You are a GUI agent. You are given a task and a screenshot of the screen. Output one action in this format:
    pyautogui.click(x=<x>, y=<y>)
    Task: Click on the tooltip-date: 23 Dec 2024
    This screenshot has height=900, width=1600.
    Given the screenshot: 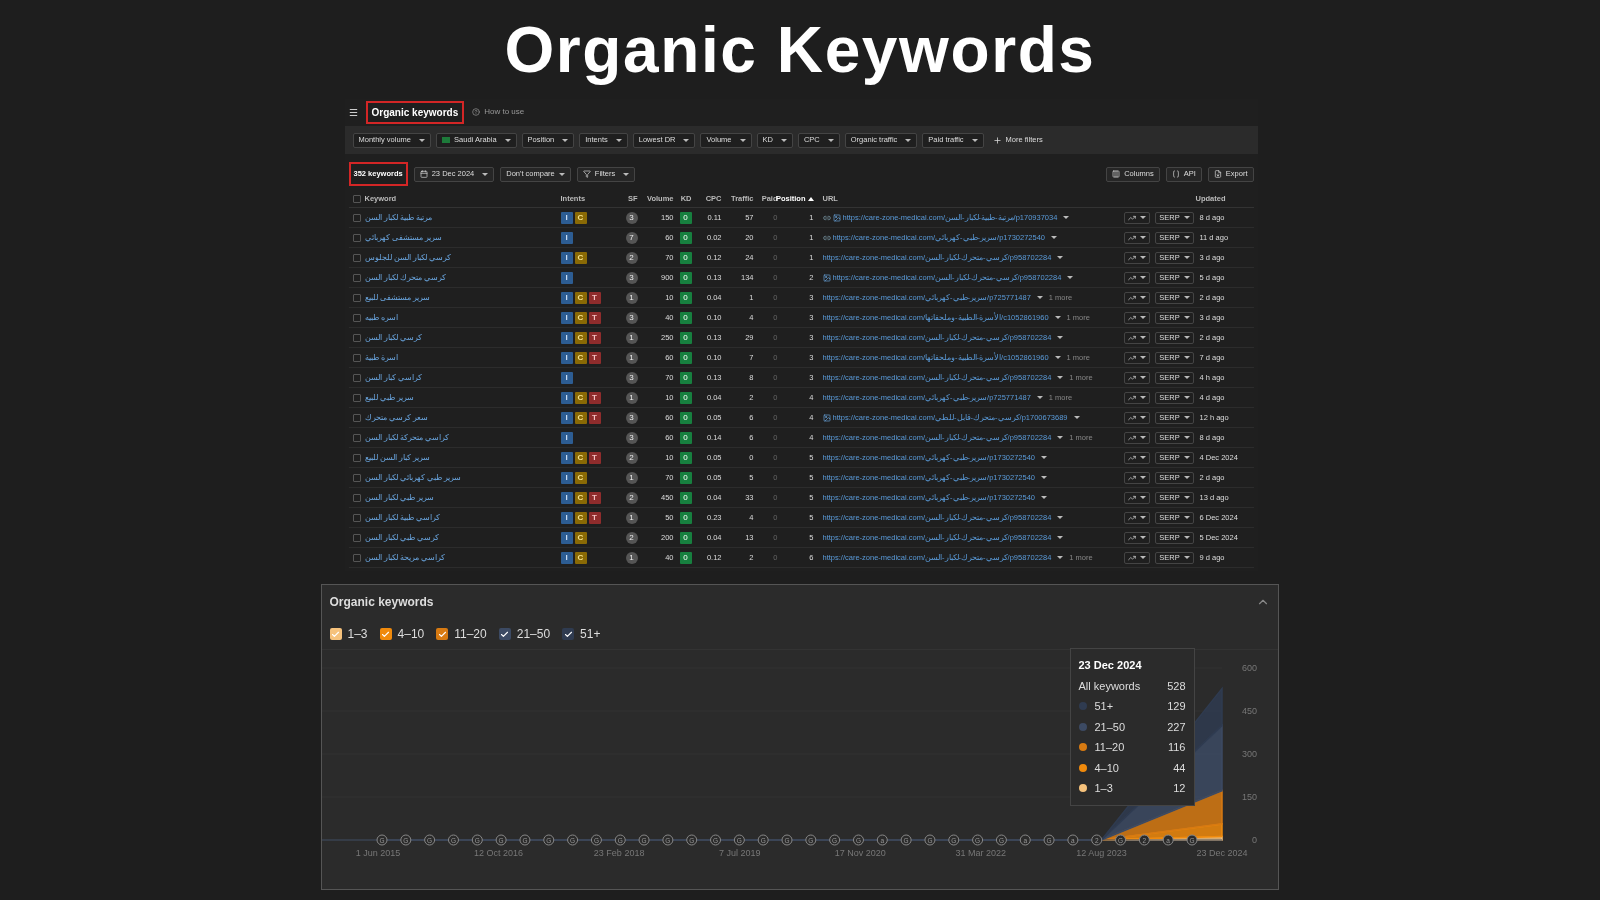 What is the action you would take?
    pyautogui.click(x=1110, y=665)
    